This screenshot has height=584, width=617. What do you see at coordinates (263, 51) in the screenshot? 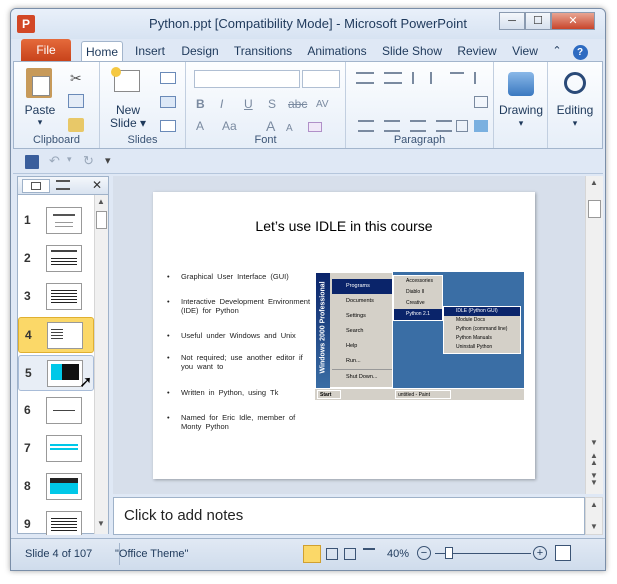
I see `tab-transitions: Transitions` at bounding box center [263, 51].